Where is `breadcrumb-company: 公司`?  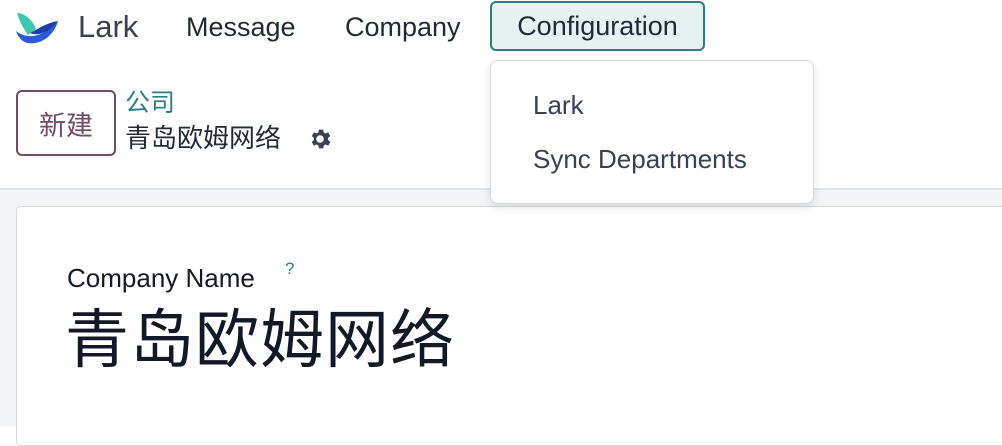
breadcrumb-company: 公司 is located at coordinates (150, 103).